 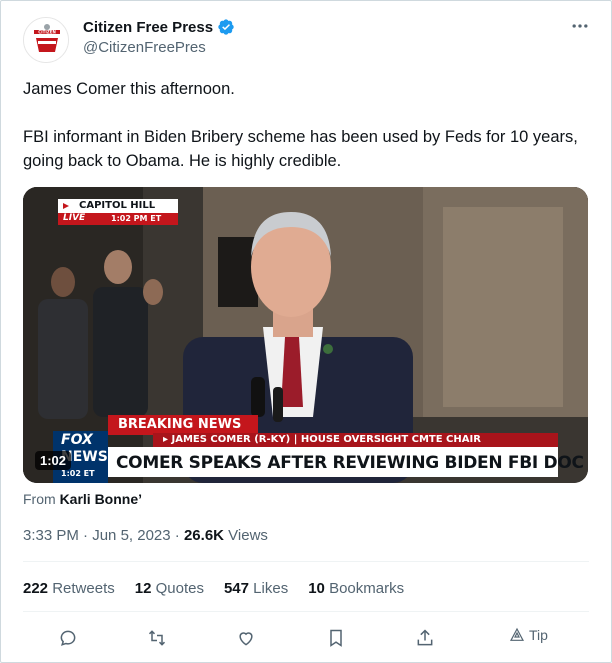 I want to click on quotes-label: Quotes, so click(x=179, y=588).